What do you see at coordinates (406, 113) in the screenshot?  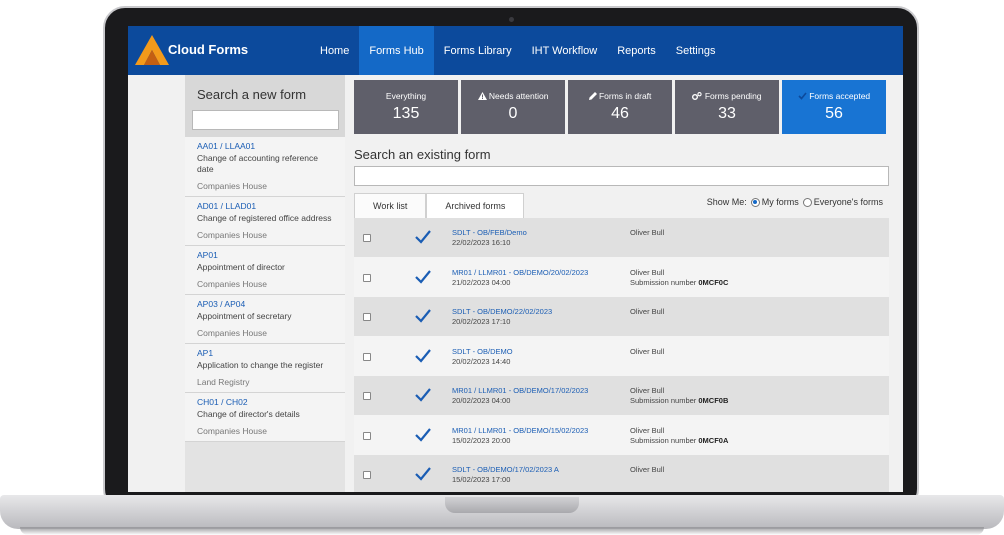 I see `tile-count: 135` at bounding box center [406, 113].